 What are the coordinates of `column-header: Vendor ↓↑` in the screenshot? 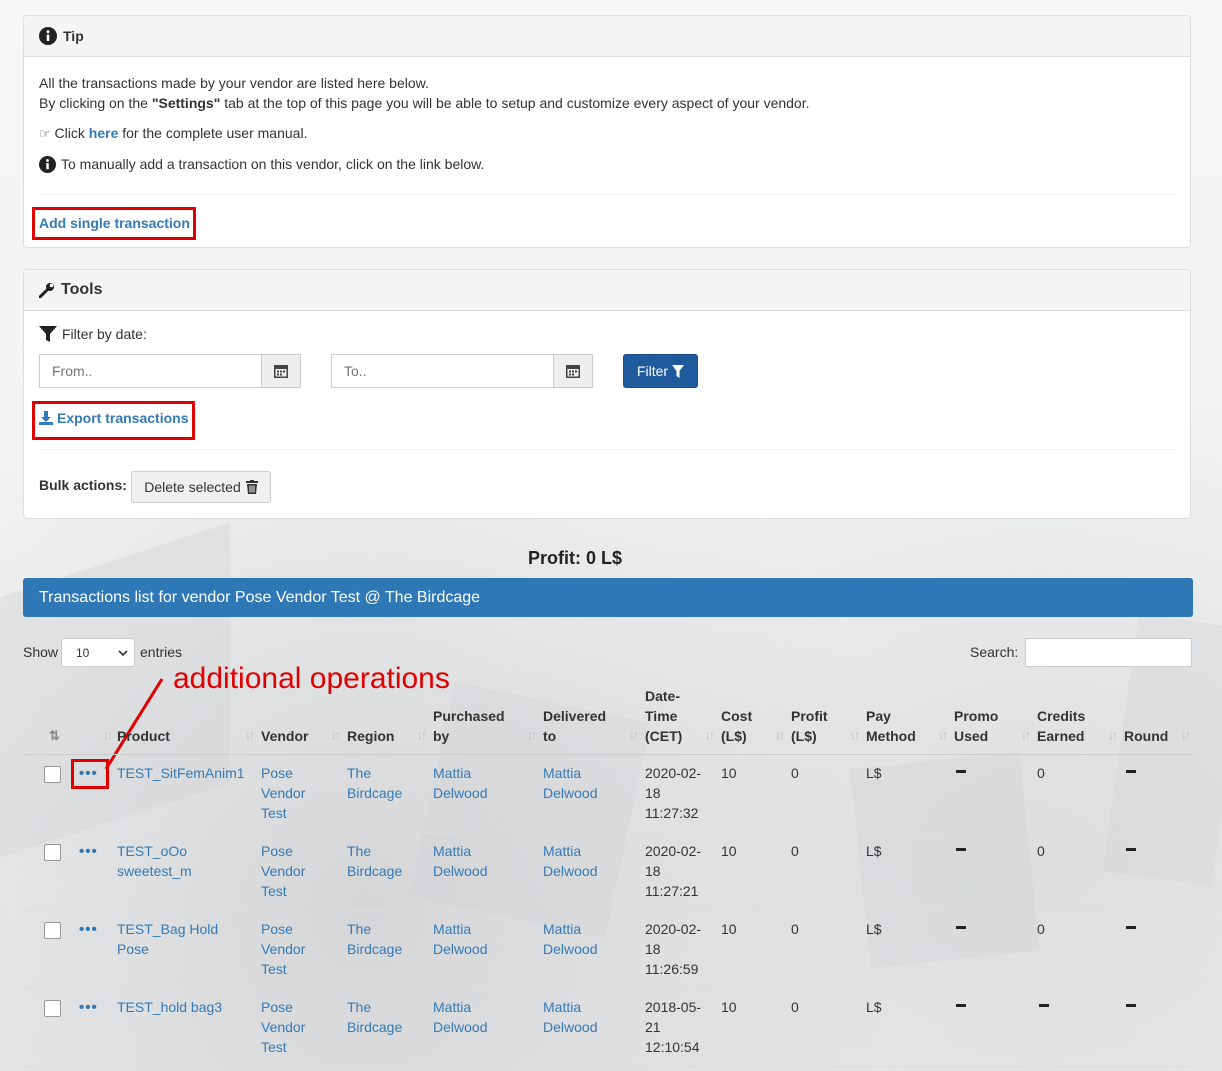 It's located at (300, 717).